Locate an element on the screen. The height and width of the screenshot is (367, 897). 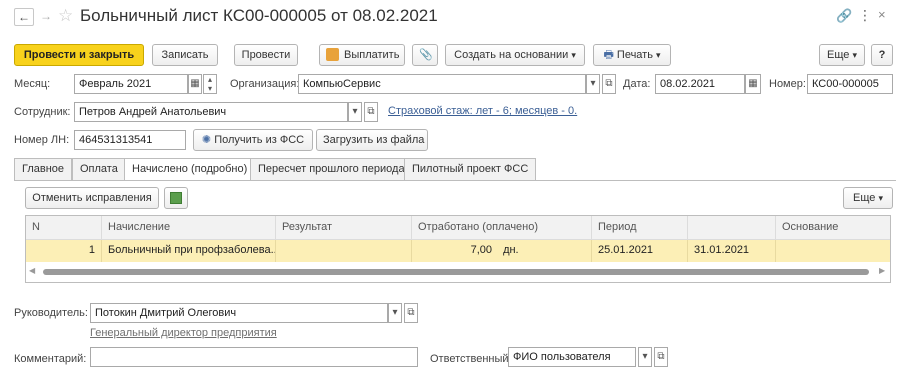
create-based-button: Создать на основании ▾ is located at coordinates (515, 55).